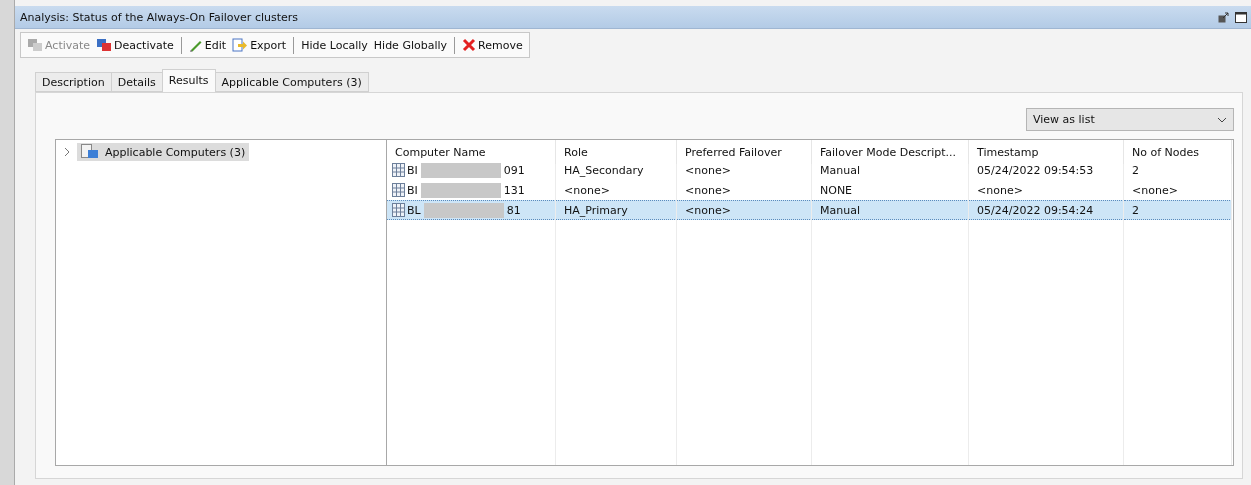  What do you see at coordinates (836, 190) in the screenshot?
I see `table-cell-text: NONE` at bounding box center [836, 190].